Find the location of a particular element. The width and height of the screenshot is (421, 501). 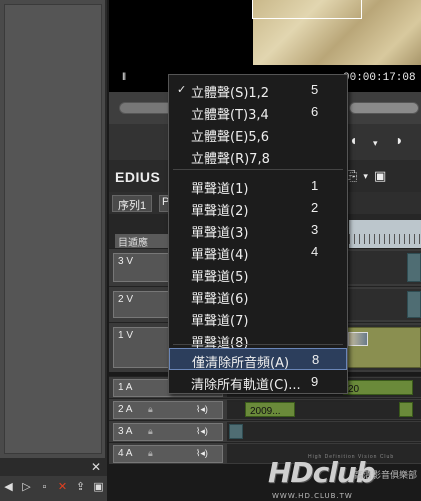

track-header: 4 A 🔒︎ ⌇◂) is located at coordinates (168, 454).